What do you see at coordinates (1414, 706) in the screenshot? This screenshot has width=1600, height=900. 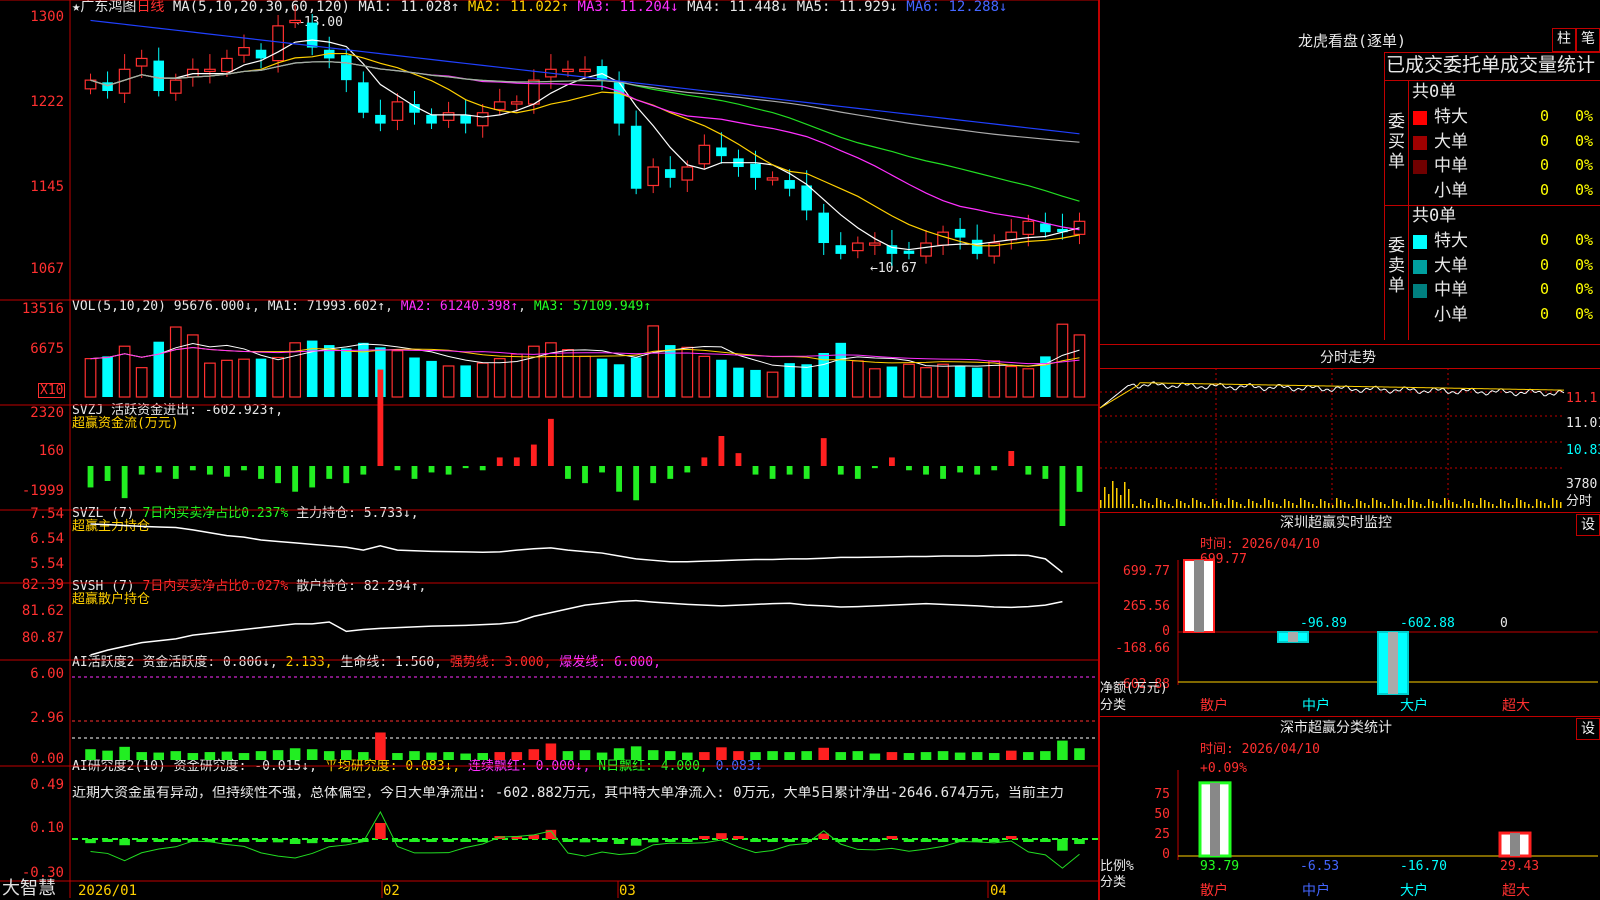 I see `sz-monitor-category: 大户` at bounding box center [1414, 706].